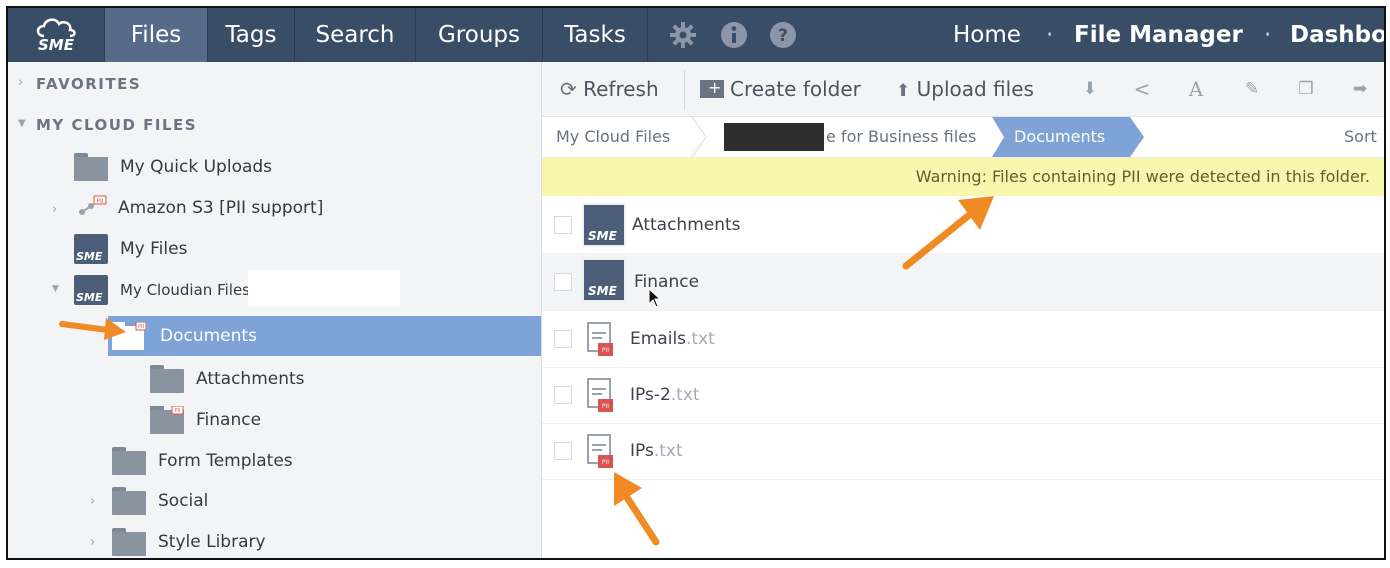 The width and height of the screenshot is (1390, 568). I want to click on favorites-header: FAVORITES, so click(88, 84).